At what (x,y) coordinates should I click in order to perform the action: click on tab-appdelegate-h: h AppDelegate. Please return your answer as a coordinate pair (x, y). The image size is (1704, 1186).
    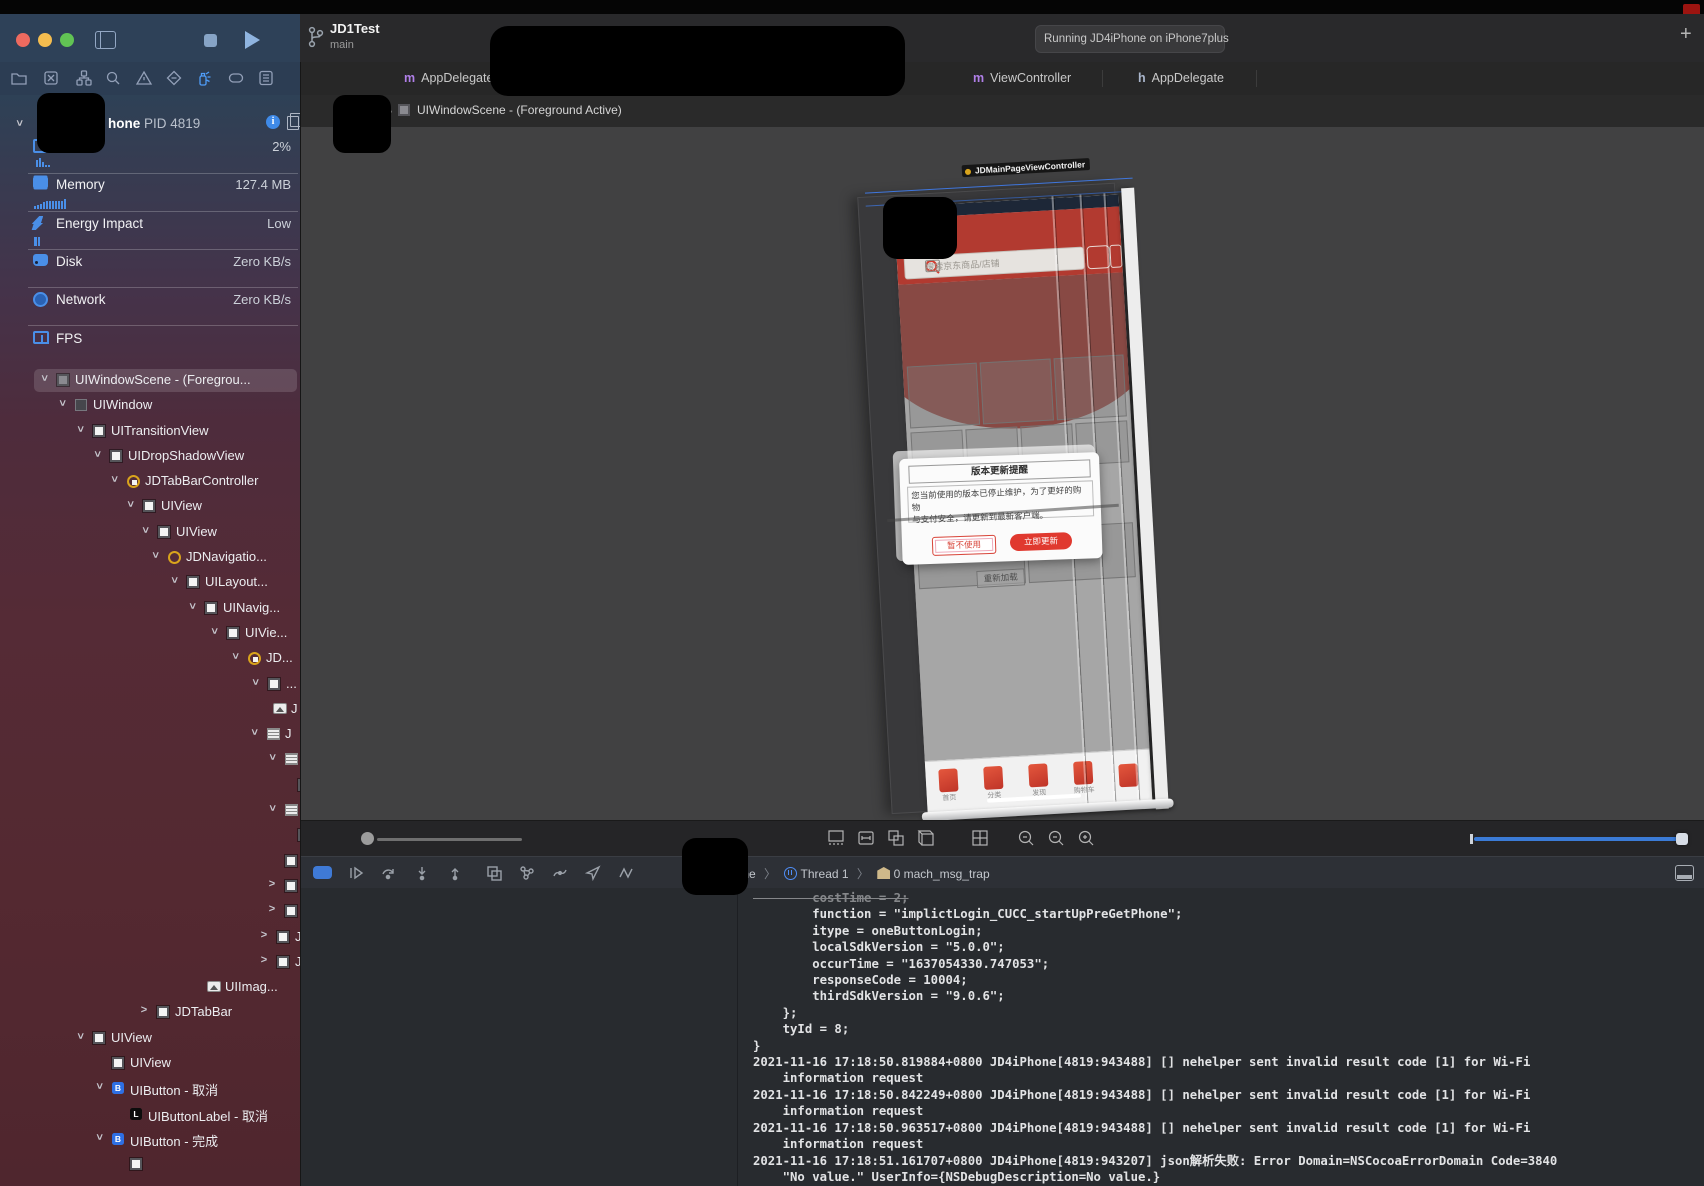
    Looking at the image, I should click on (1181, 78).